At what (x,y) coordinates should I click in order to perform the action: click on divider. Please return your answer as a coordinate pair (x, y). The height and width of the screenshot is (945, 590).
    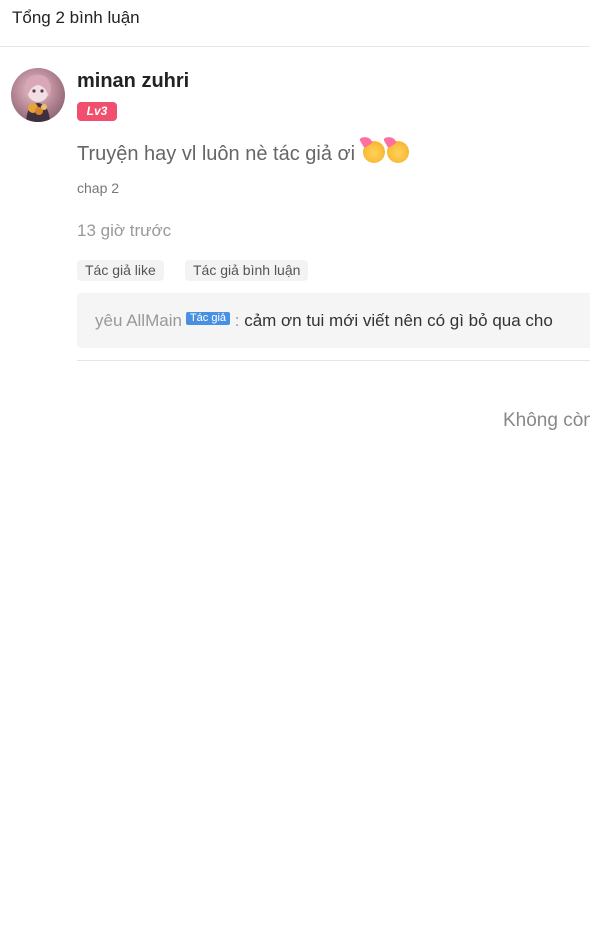
    Looking at the image, I should click on (333, 360).